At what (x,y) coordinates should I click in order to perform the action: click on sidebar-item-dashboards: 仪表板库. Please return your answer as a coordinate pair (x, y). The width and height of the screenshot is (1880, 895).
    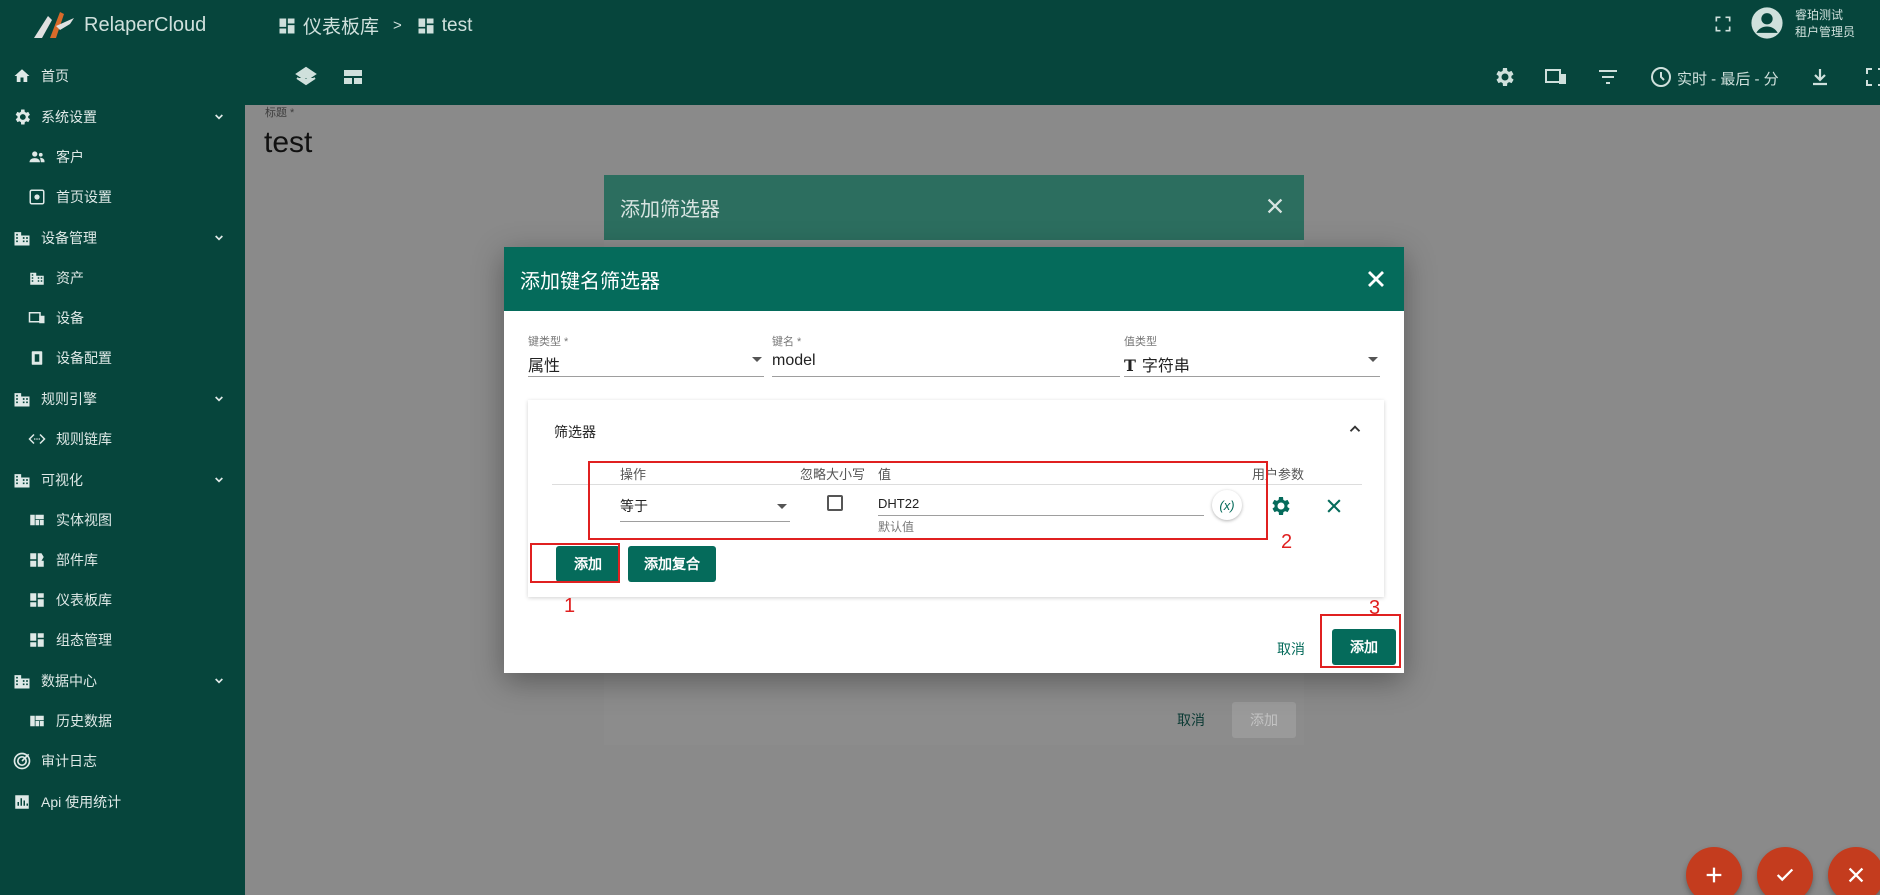
    Looking at the image, I should click on (122, 600).